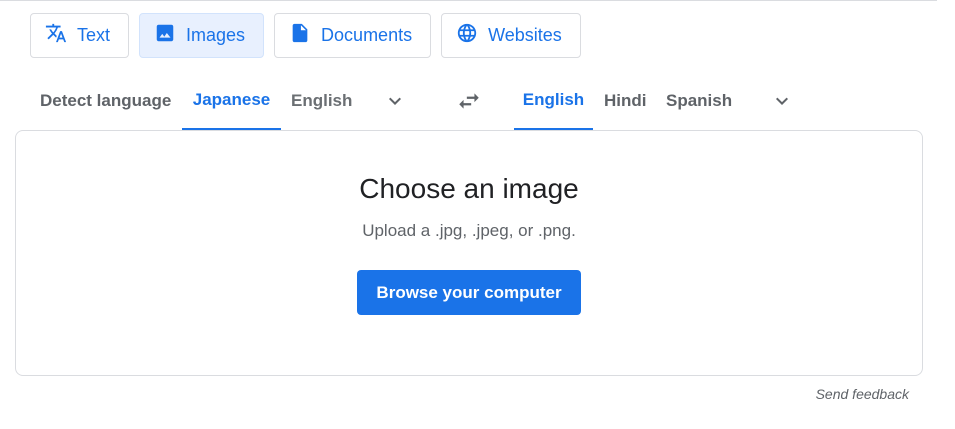 This screenshot has height=429, width=955. I want to click on mode-websites-label: Websites, so click(525, 35).